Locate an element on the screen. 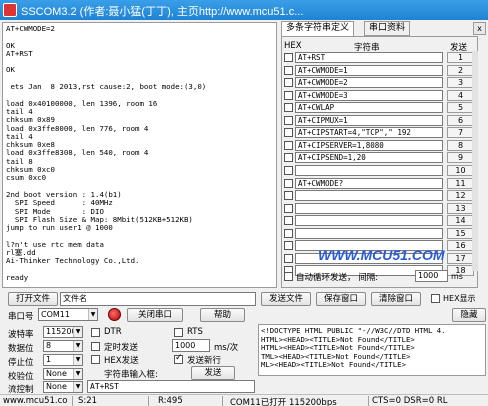 Image resolution: width=488 pixels, height=406 pixels. receive-line: load 0x3ffe8308, len 540, room 4 is located at coordinates (77, 153).